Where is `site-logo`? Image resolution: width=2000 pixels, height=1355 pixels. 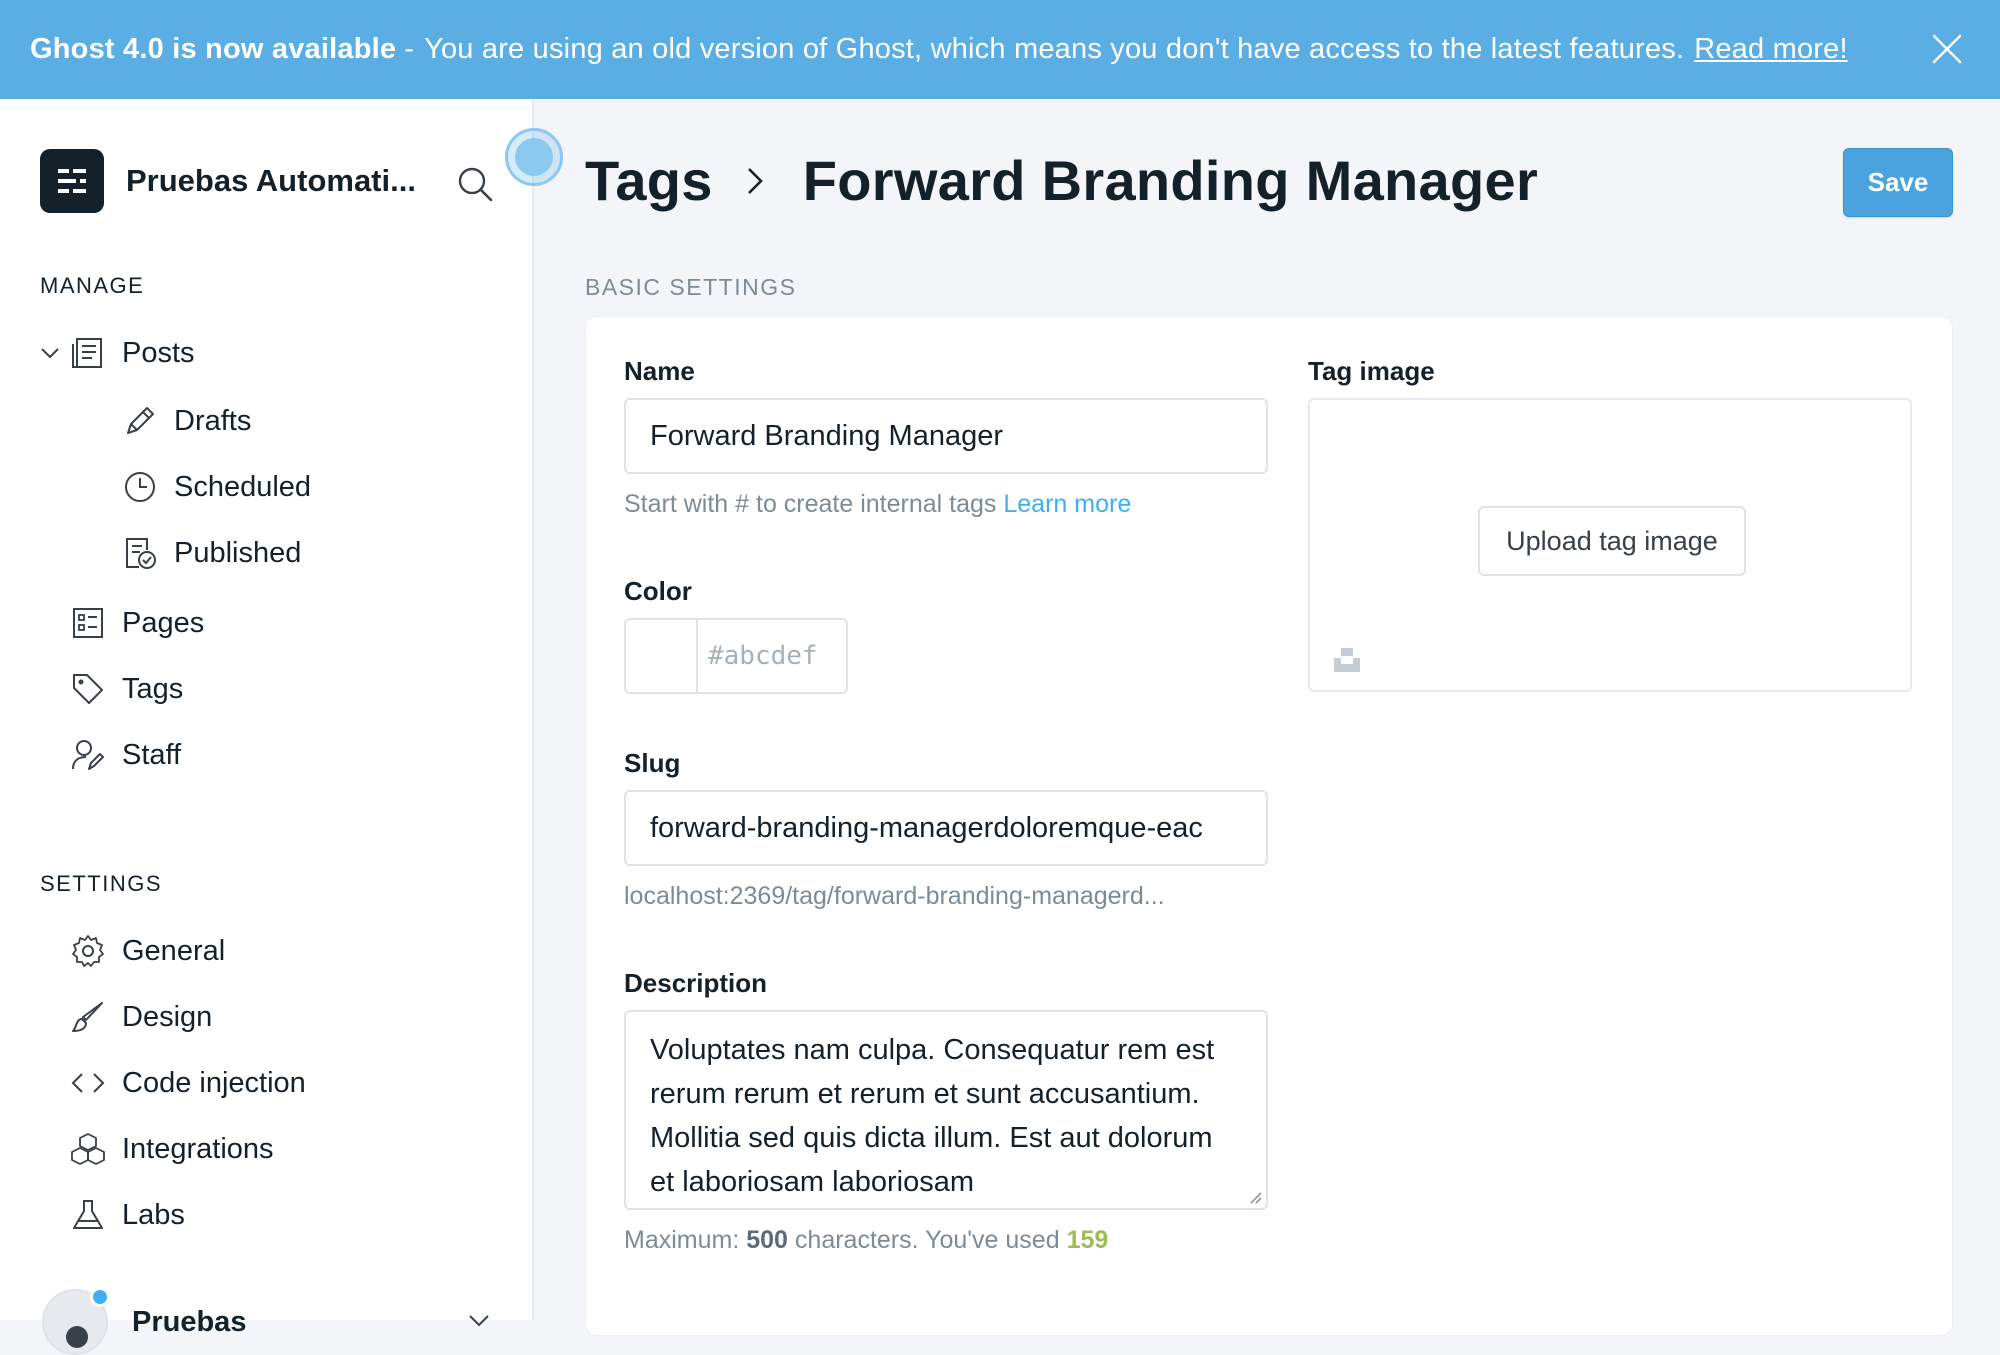
site-logo is located at coordinates (72, 181).